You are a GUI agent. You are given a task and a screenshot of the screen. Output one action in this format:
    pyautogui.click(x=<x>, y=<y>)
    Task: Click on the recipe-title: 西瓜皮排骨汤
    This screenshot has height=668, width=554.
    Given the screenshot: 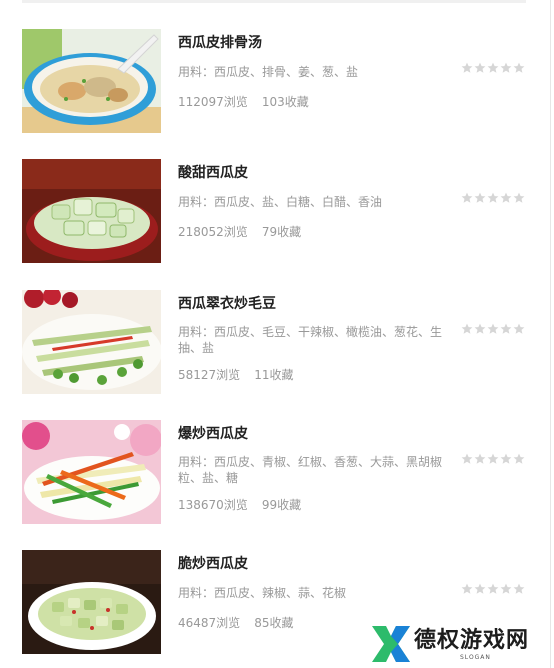 What is the action you would take?
    pyautogui.click(x=220, y=42)
    